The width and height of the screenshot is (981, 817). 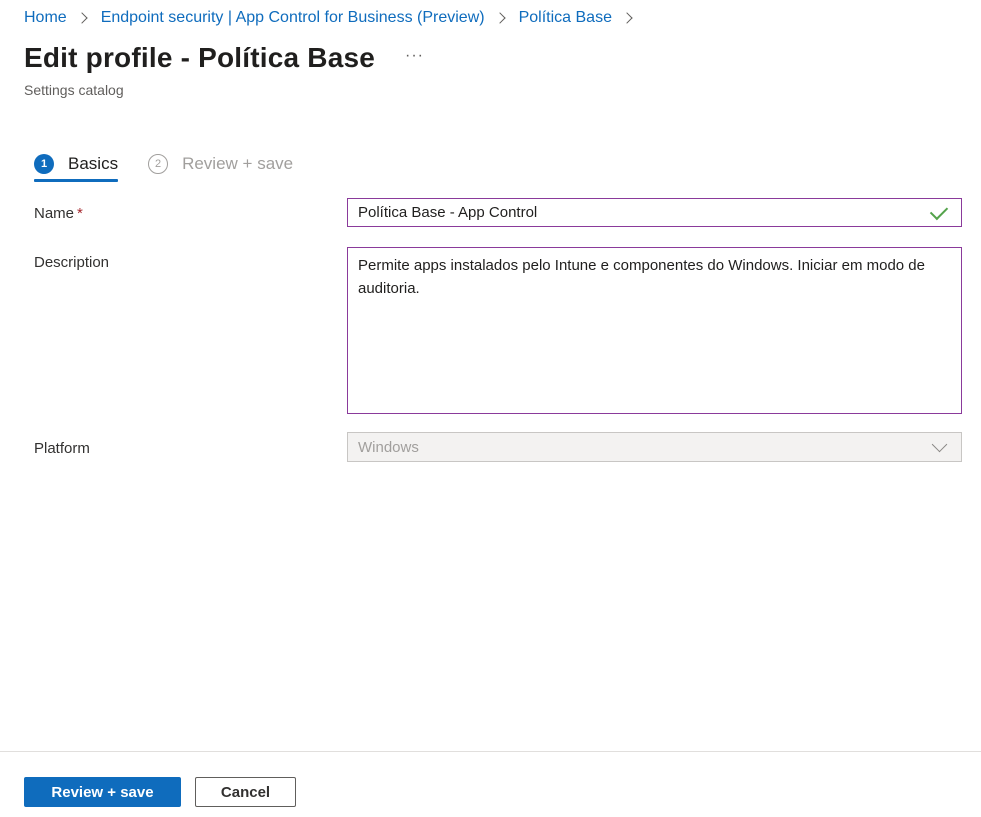 I want to click on description-label: Description, so click(x=72, y=262).